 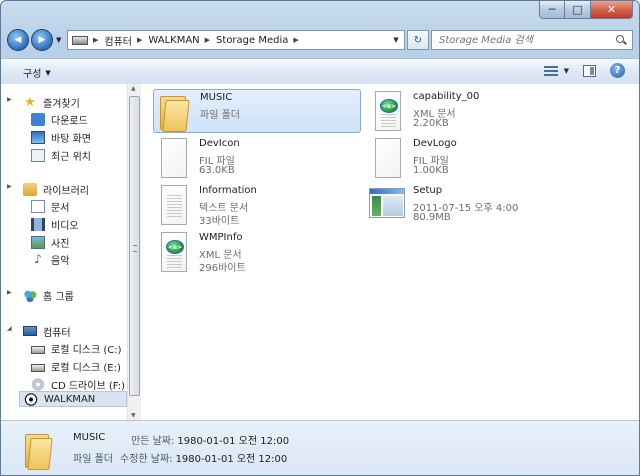 I want to click on maximize-button: □, so click(x=578, y=10).